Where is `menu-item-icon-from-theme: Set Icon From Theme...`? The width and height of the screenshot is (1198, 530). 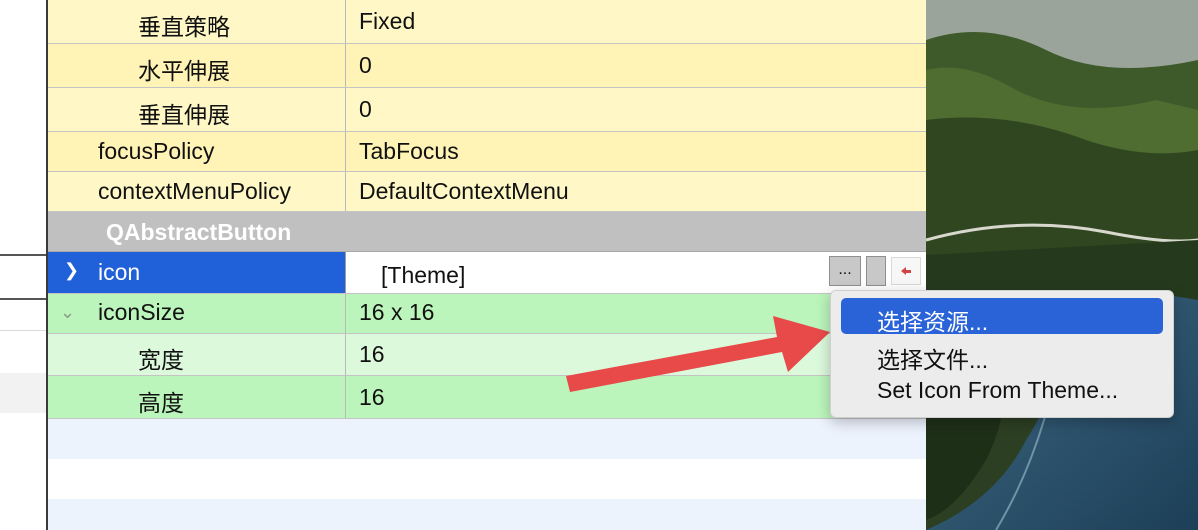 menu-item-icon-from-theme: Set Icon From Theme... is located at coordinates (1002, 390).